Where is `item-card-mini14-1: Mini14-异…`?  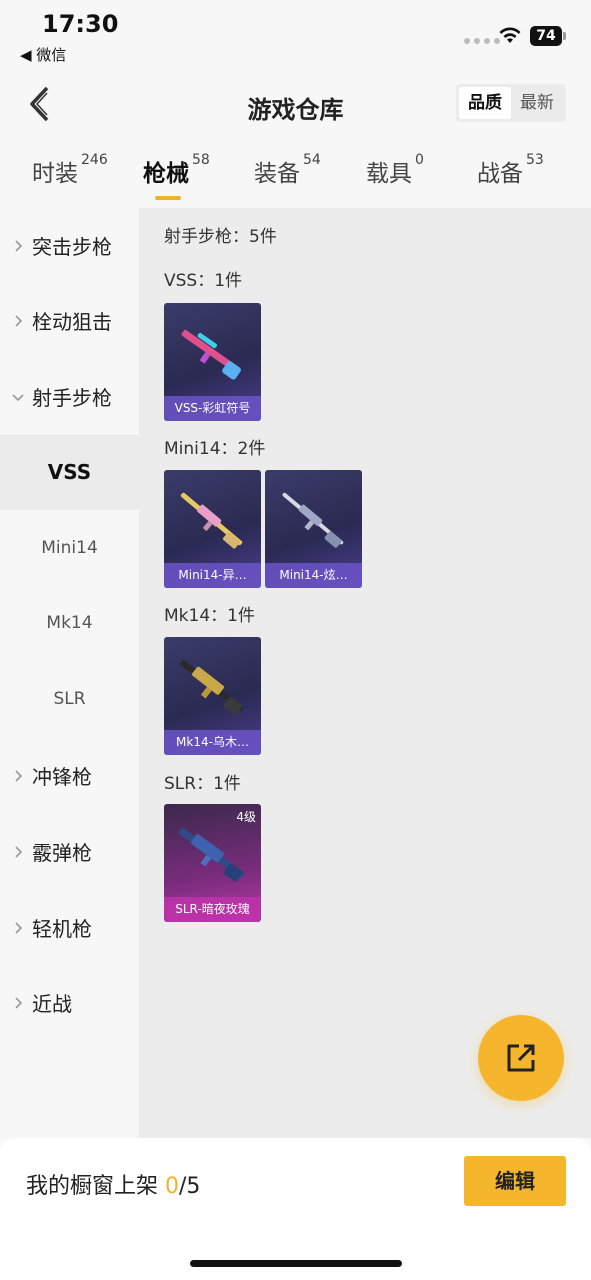 item-card-mini14-1: Mini14-异… is located at coordinates (212, 529).